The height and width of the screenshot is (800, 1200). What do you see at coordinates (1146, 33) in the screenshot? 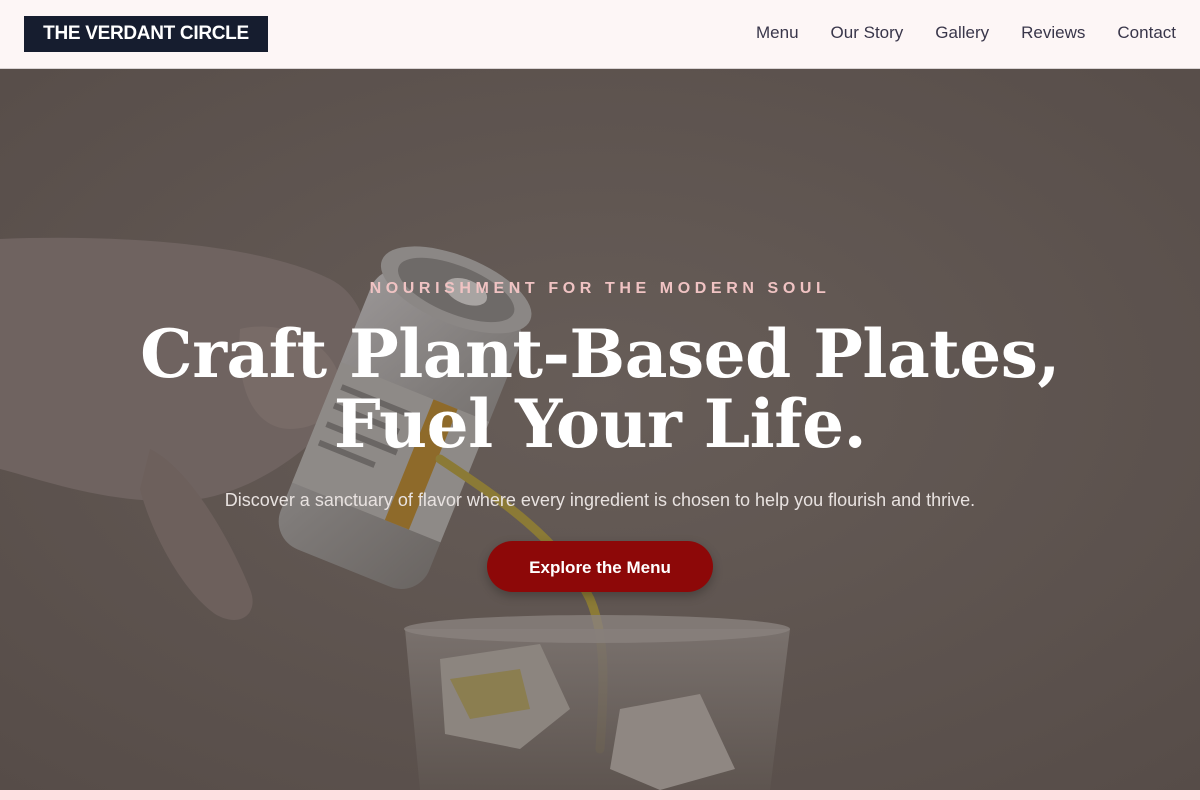
I see `nav-link-contact: Contact` at bounding box center [1146, 33].